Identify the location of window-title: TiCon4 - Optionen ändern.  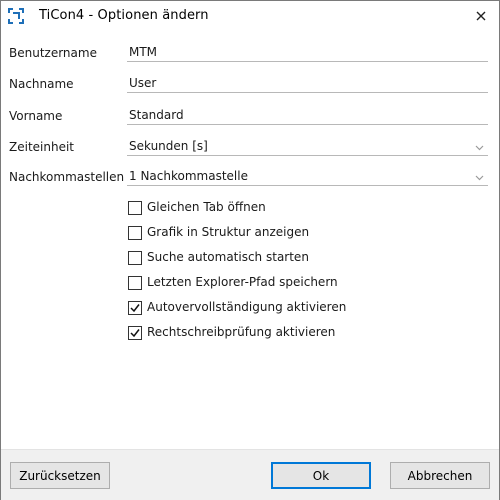
(124, 15).